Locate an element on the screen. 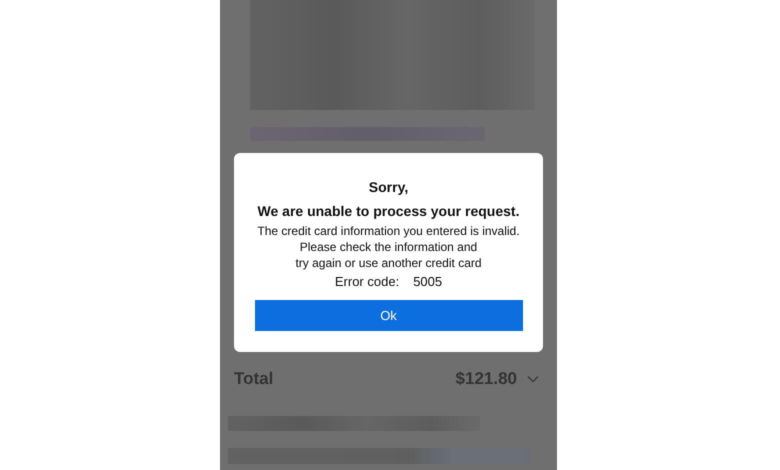 Image resolution: width=780 pixels, height=470 pixels. message-line: Please check the information and is located at coordinates (389, 247).